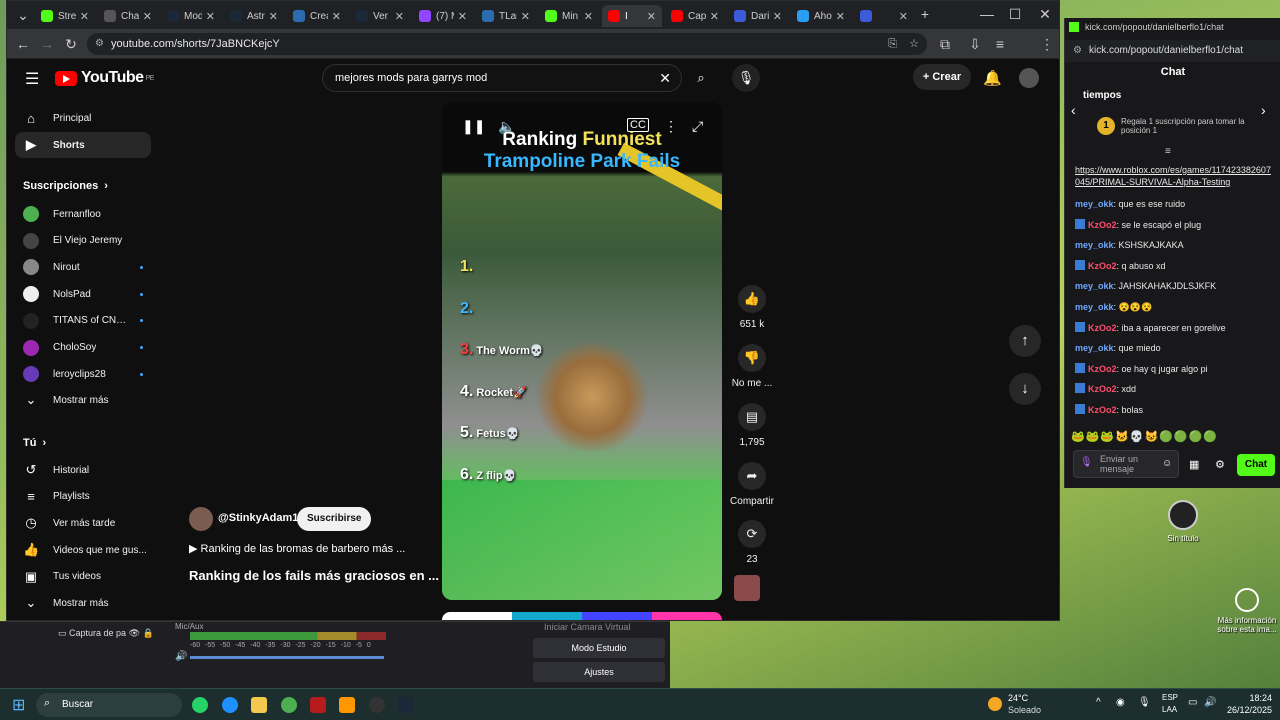  I want to click on volume-tray-icon: 🔊, so click(1210, 702).